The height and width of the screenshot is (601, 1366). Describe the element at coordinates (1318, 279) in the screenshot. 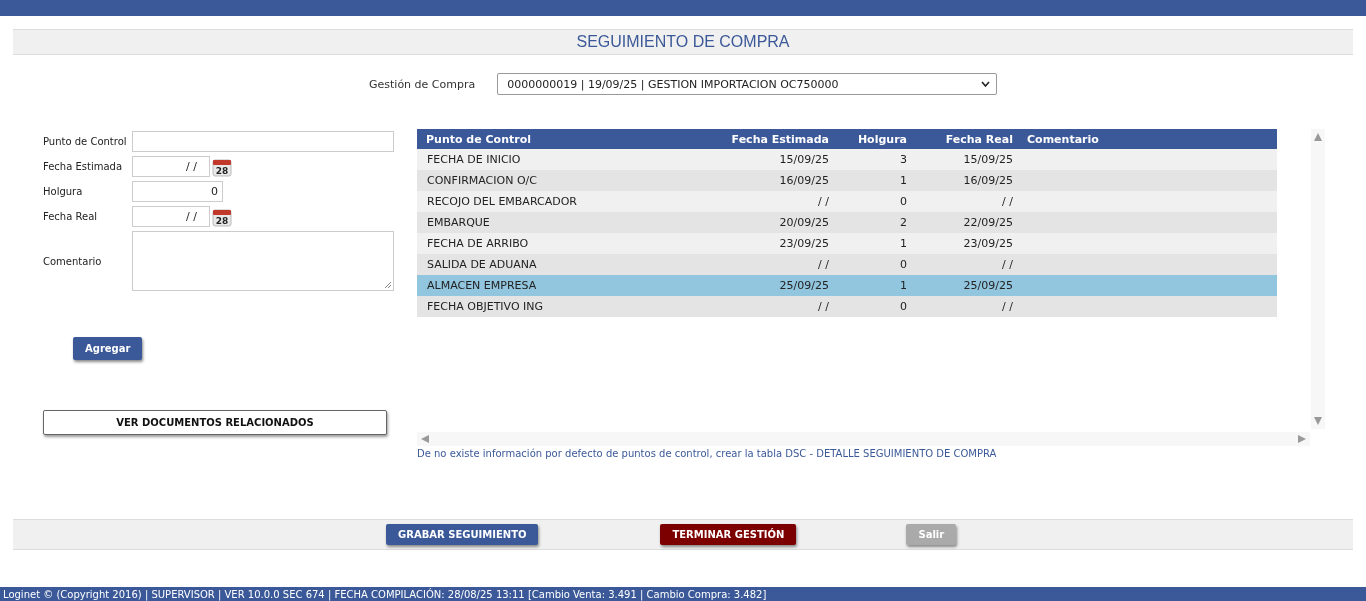

I see `vertical-scrollbar` at that location.